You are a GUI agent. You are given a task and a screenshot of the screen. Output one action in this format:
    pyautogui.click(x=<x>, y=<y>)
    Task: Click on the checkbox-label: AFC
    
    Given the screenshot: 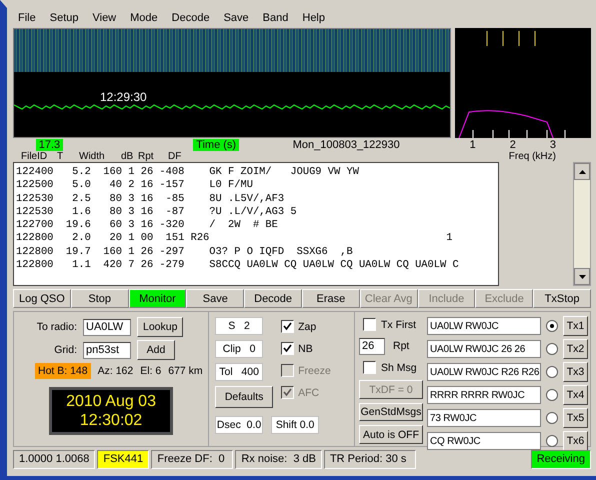 What is the action you would take?
    pyautogui.click(x=309, y=392)
    